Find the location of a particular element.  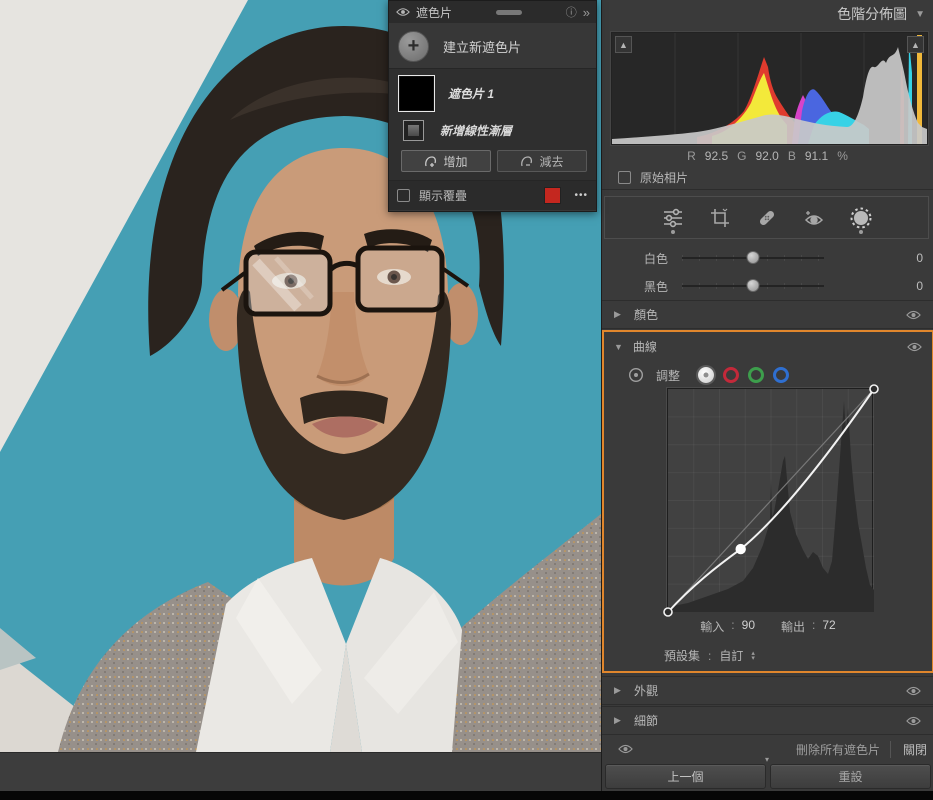

color-visibility-eye-icon is located at coordinates (913, 315).